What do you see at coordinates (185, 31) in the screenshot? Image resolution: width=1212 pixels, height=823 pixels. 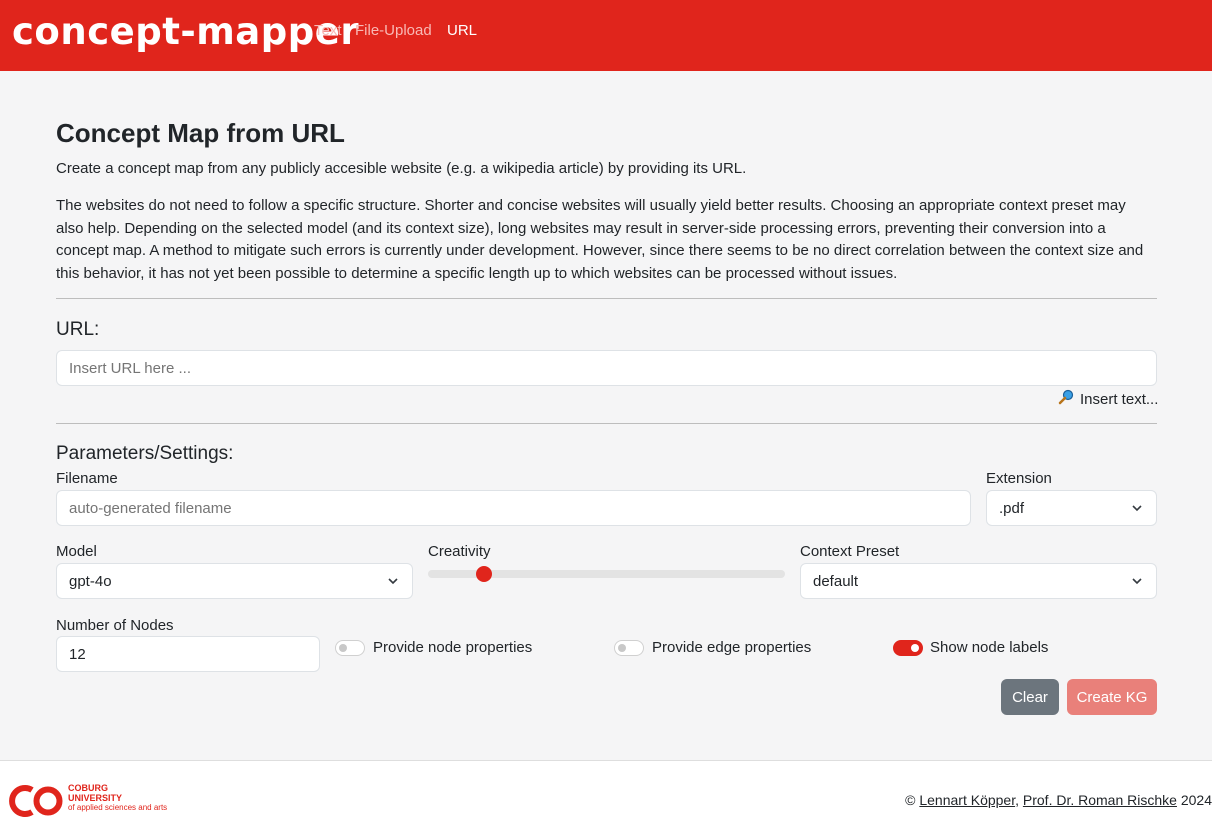 I see `brand-logo: concept-mapper` at bounding box center [185, 31].